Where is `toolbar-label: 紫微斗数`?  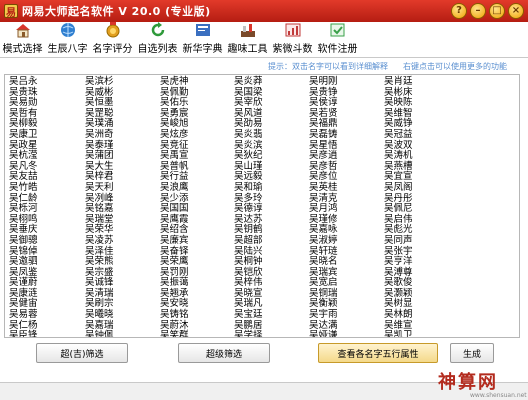
toolbar-label: 紫微斗数 is located at coordinates (292, 49).